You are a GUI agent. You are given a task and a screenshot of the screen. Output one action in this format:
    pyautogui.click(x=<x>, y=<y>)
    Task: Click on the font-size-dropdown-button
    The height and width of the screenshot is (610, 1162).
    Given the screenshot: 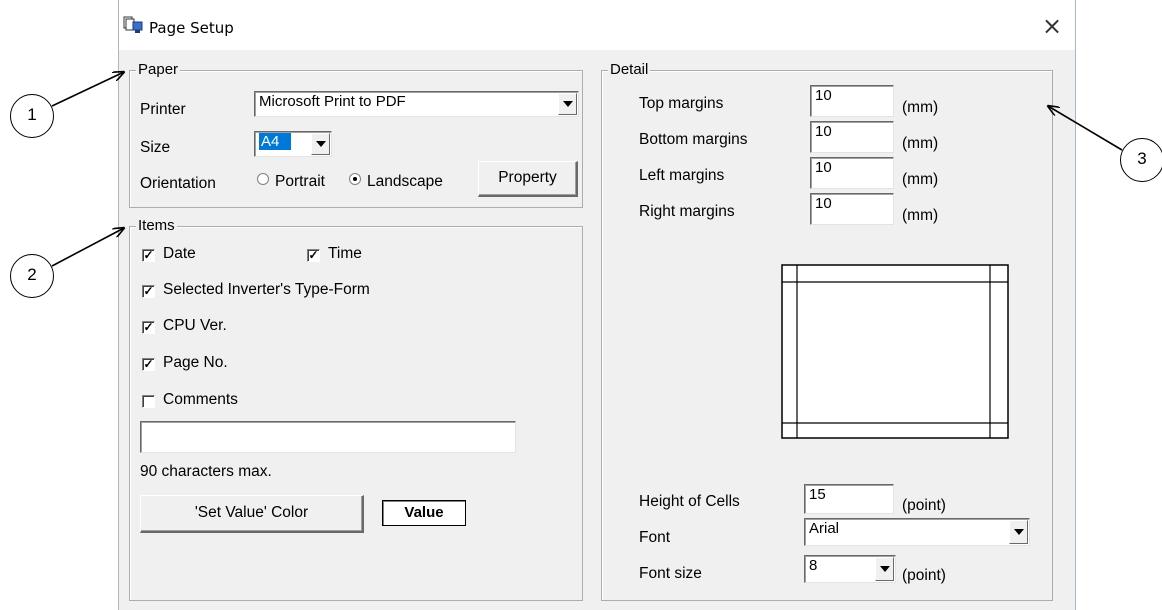 What is the action you would take?
    pyautogui.click(x=884, y=569)
    